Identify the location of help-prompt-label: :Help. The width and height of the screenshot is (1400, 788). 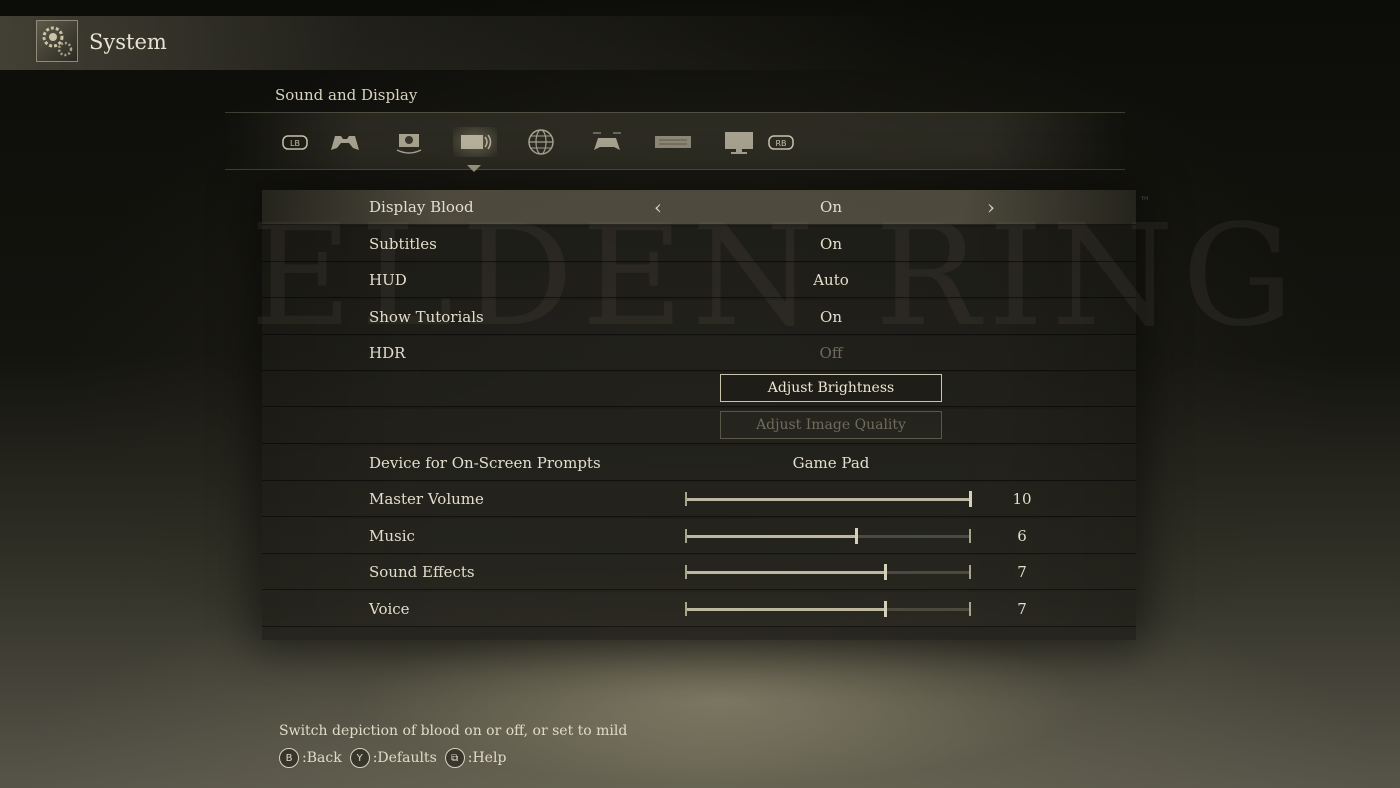
(487, 758).